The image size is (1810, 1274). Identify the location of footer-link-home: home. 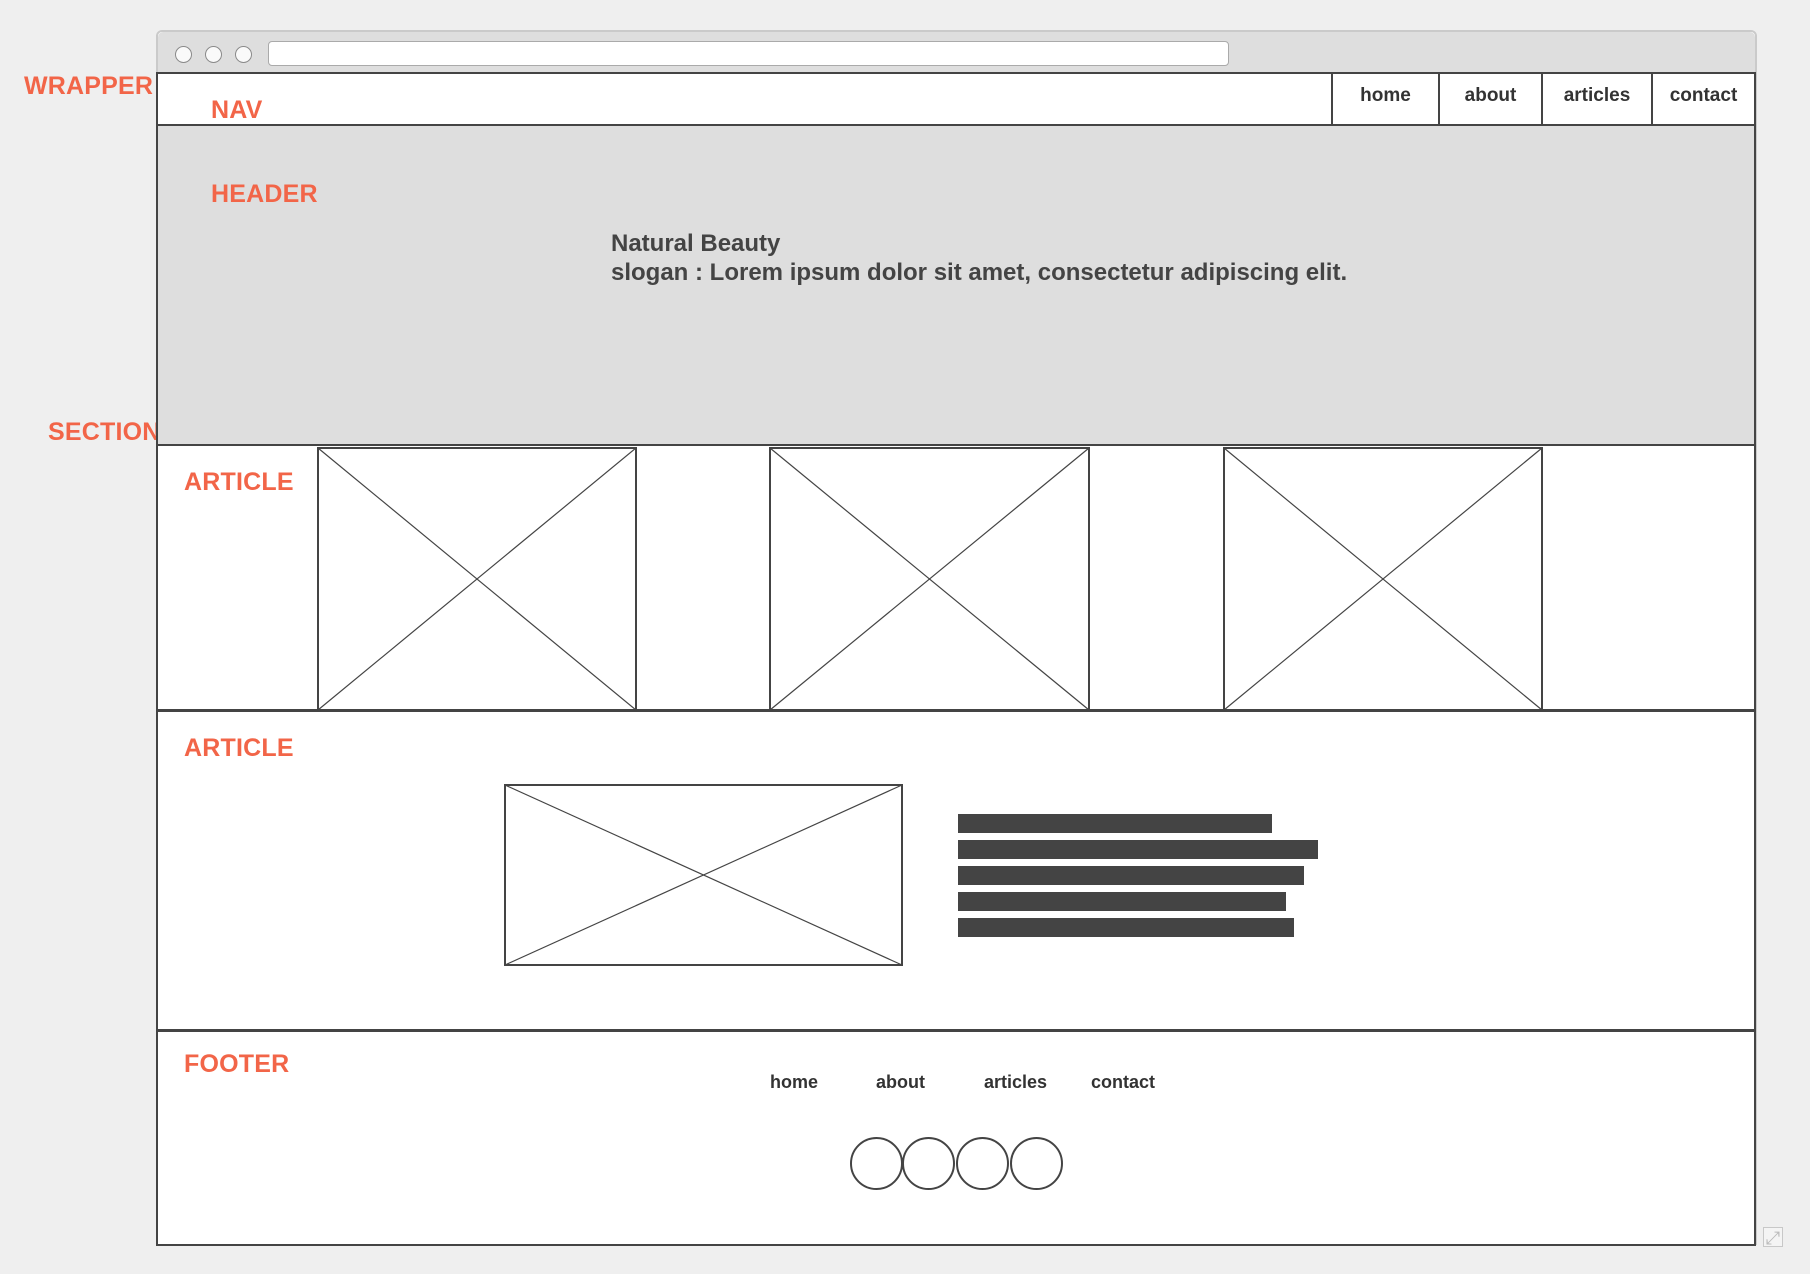
(794, 1082).